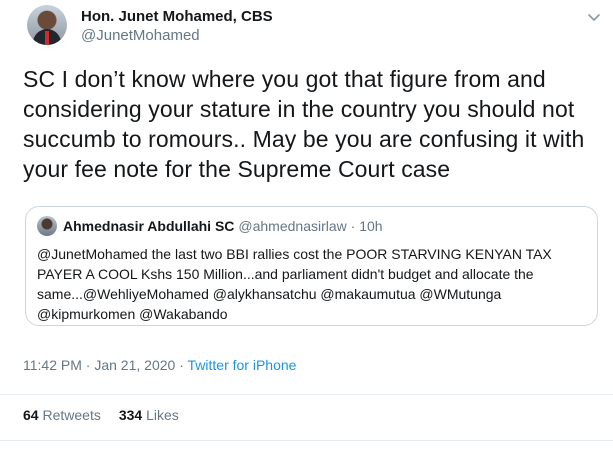 The image size is (613, 450). I want to click on retweets-count: 64, so click(31, 415).